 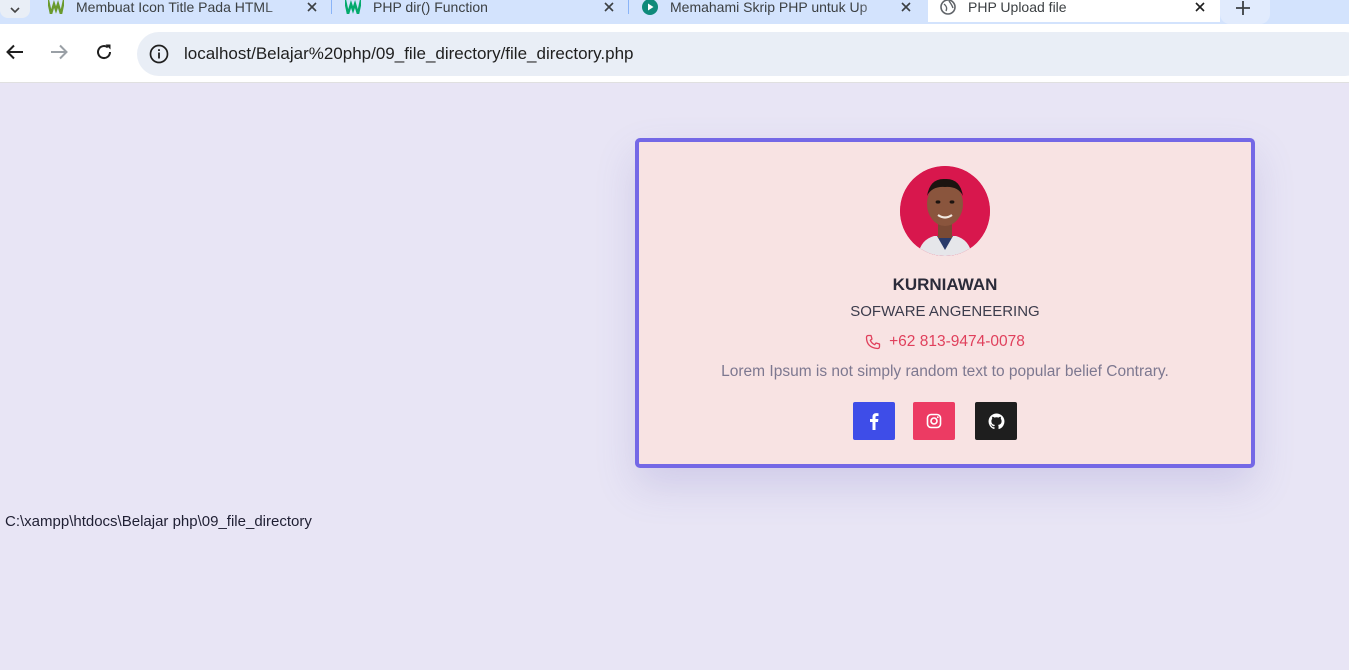 I want to click on tab-title: Memahami Skrip PHP untuk Up, so click(x=769, y=7).